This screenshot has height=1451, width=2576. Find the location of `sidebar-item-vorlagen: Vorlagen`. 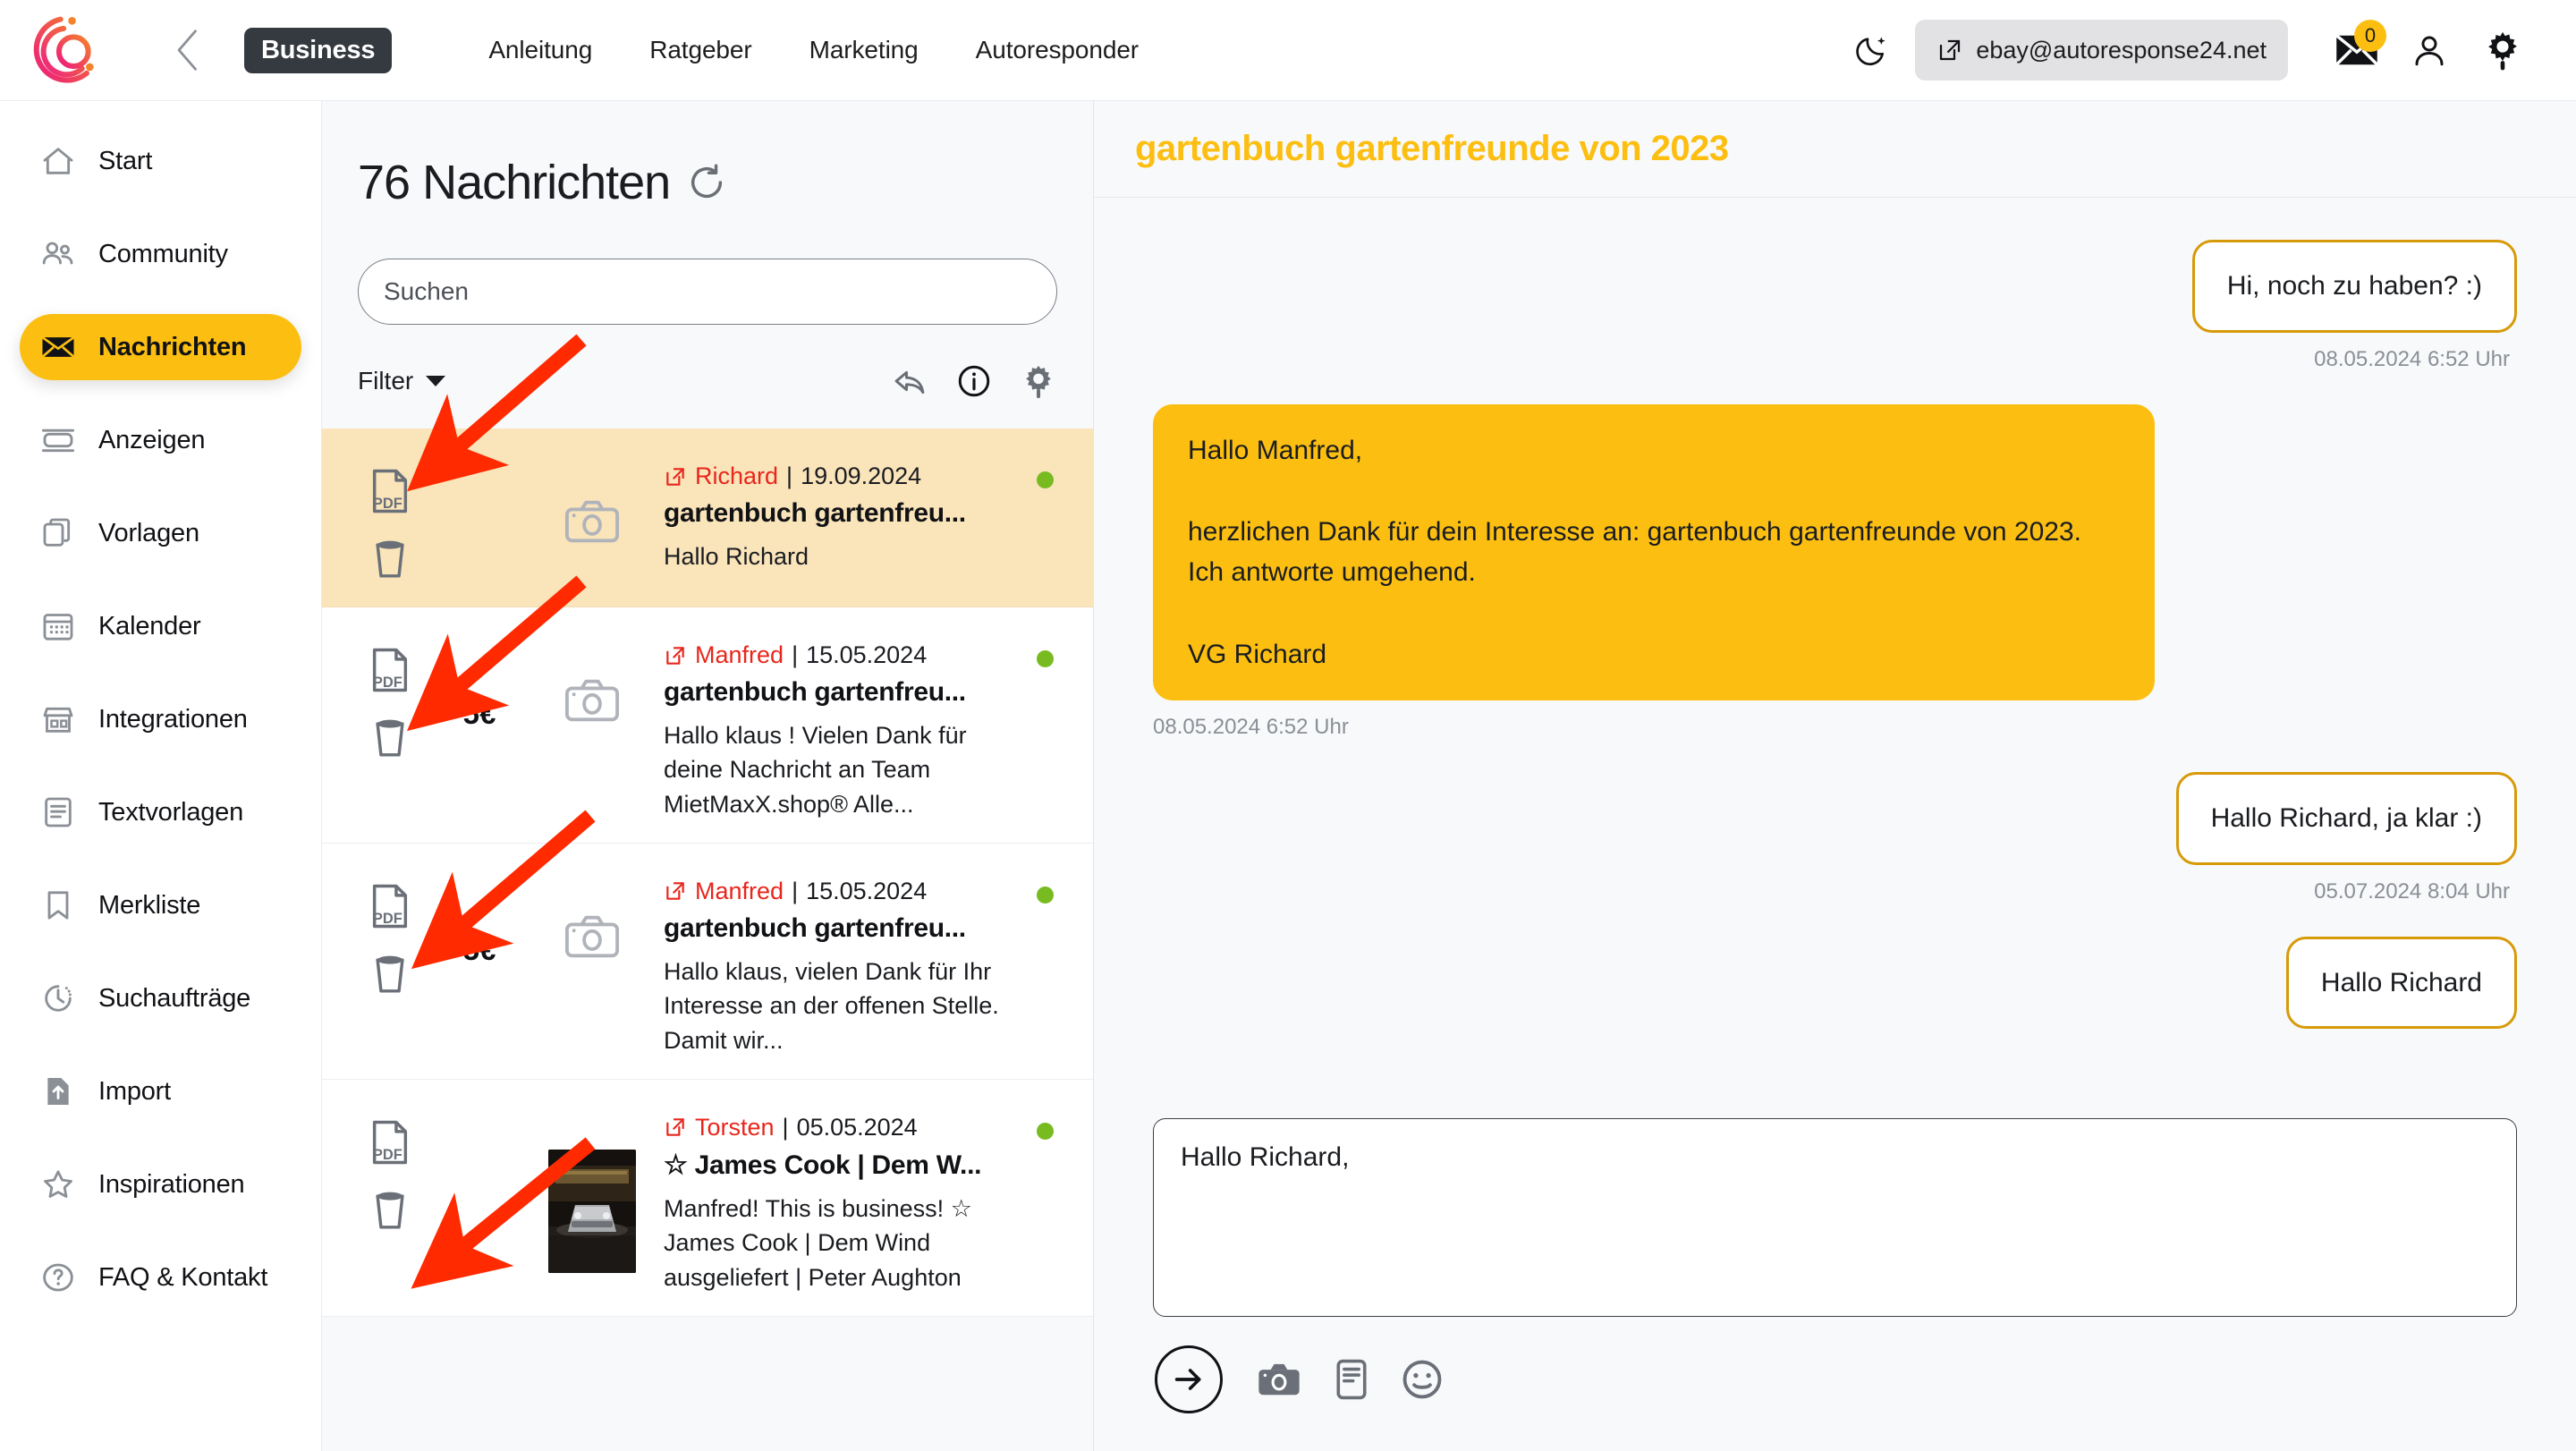

sidebar-item-vorlagen: Vorlagen is located at coordinates (160, 533).